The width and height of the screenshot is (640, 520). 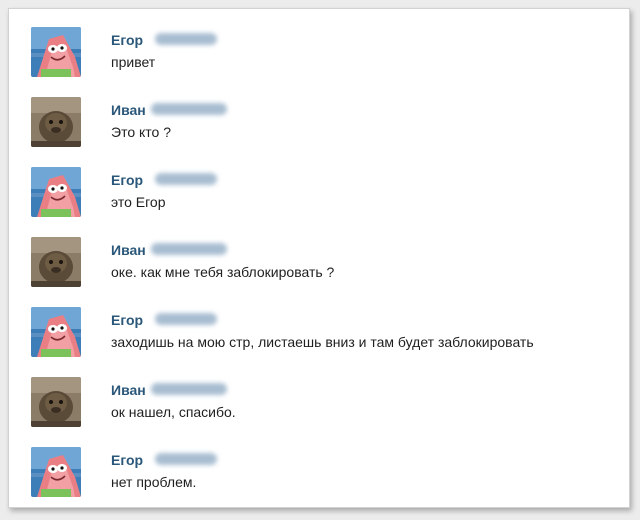 What do you see at coordinates (154, 482) in the screenshot?
I see `message-text: нет проблем.` at bounding box center [154, 482].